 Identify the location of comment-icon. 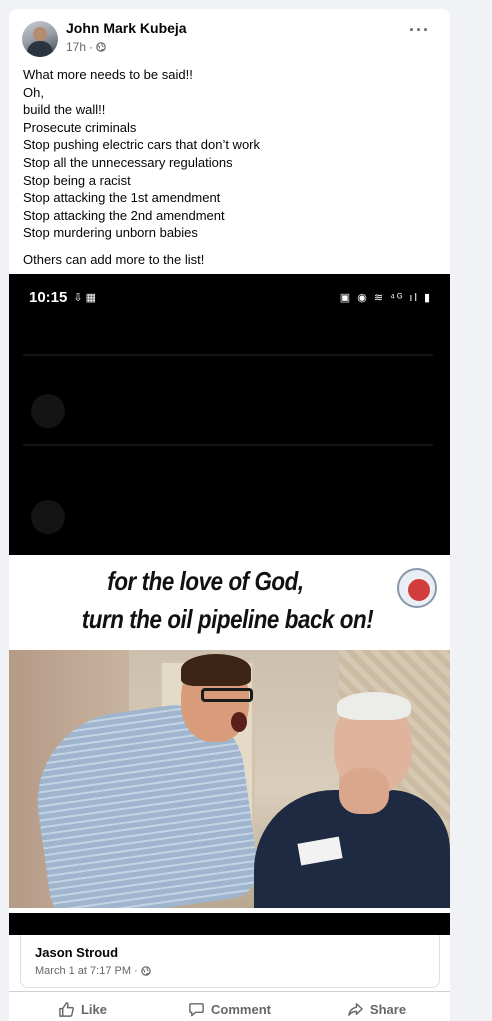
(196, 1009).